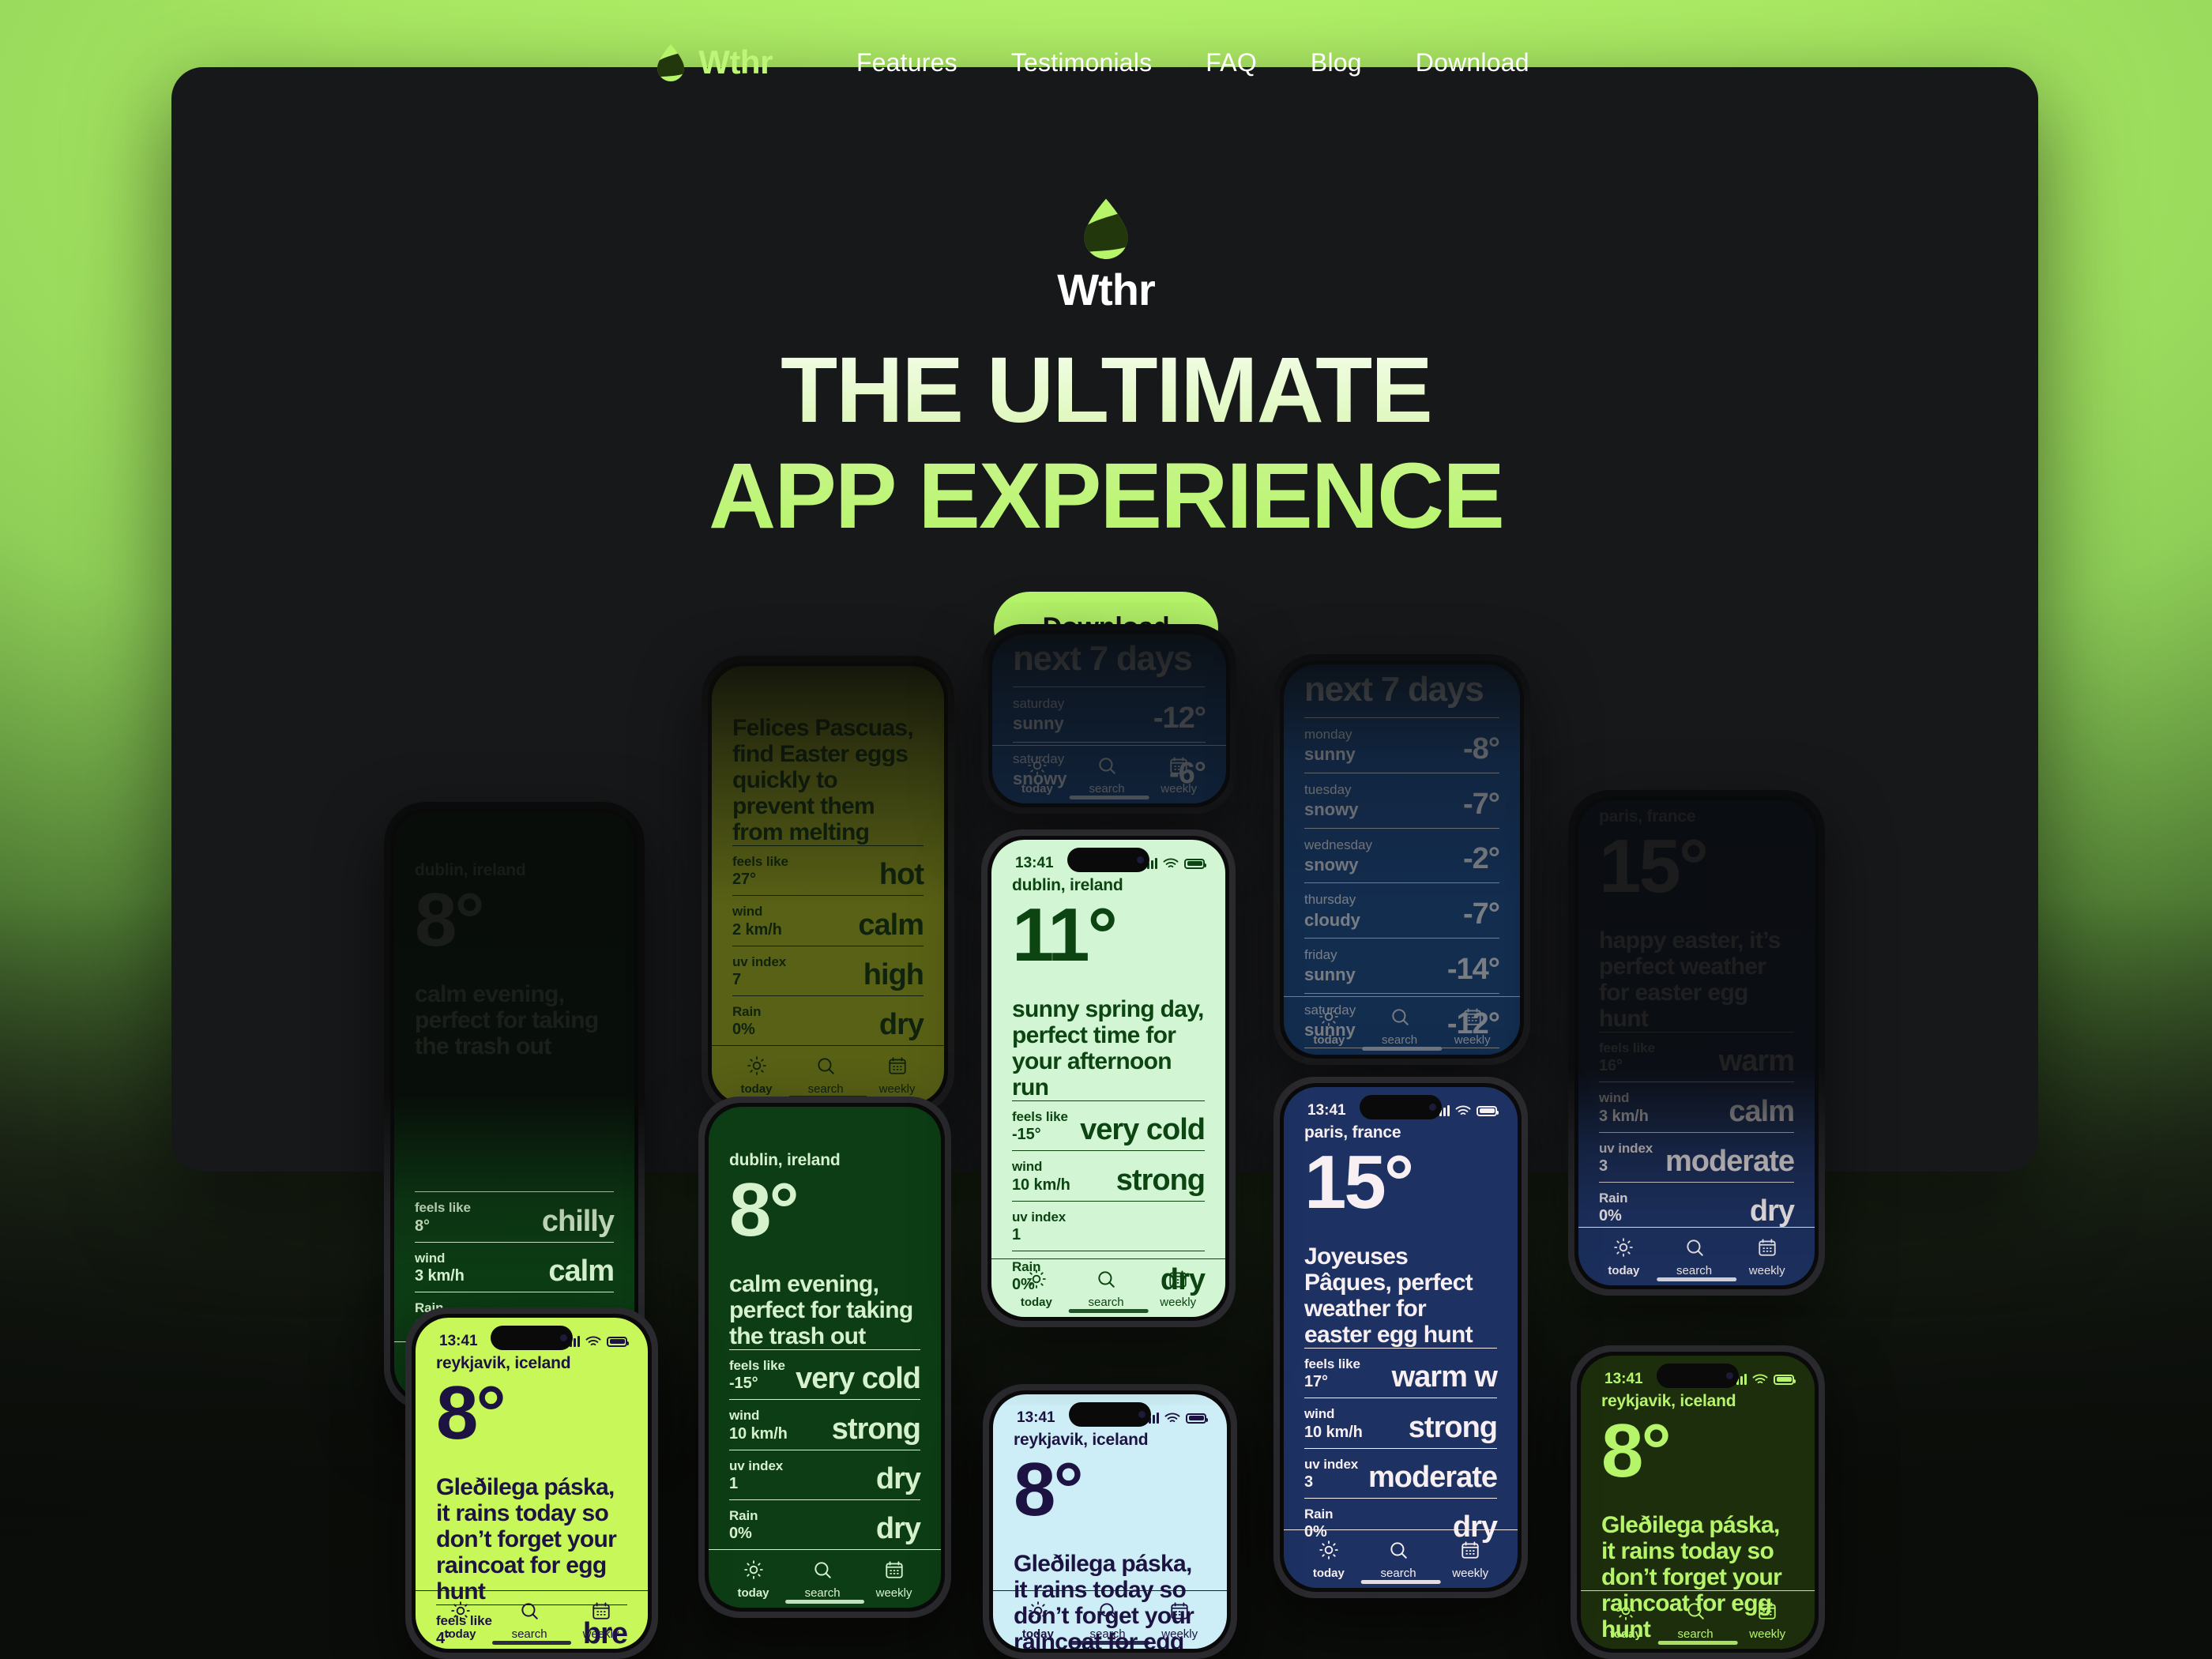 Image resolution: width=2212 pixels, height=1659 pixels. What do you see at coordinates (1231, 63) in the screenshot?
I see `nav-link-faq: FAQ` at bounding box center [1231, 63].